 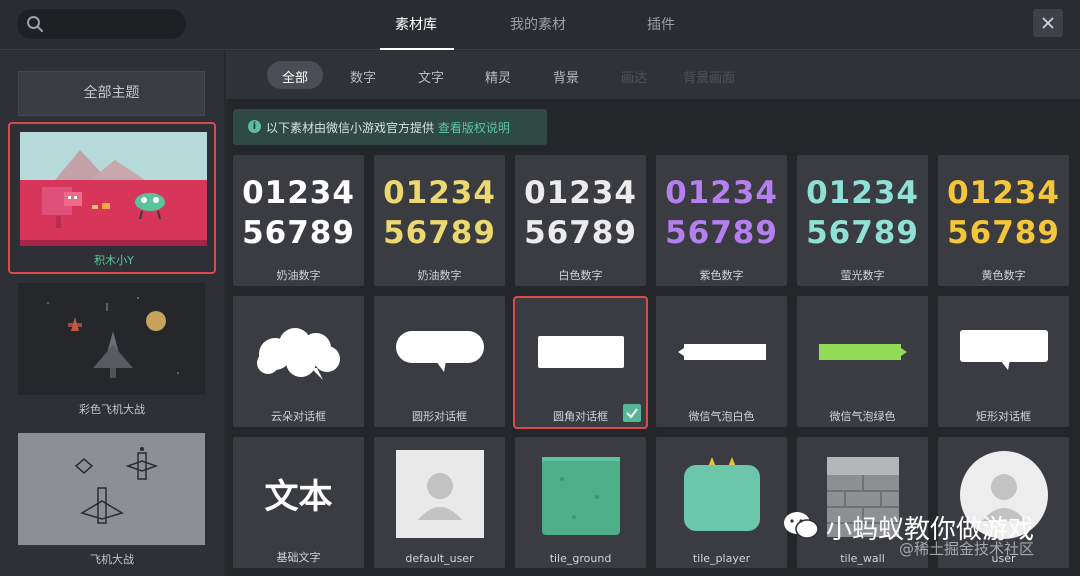 I want to click on filter-item-6: 画达, so click(x=634, y=76).